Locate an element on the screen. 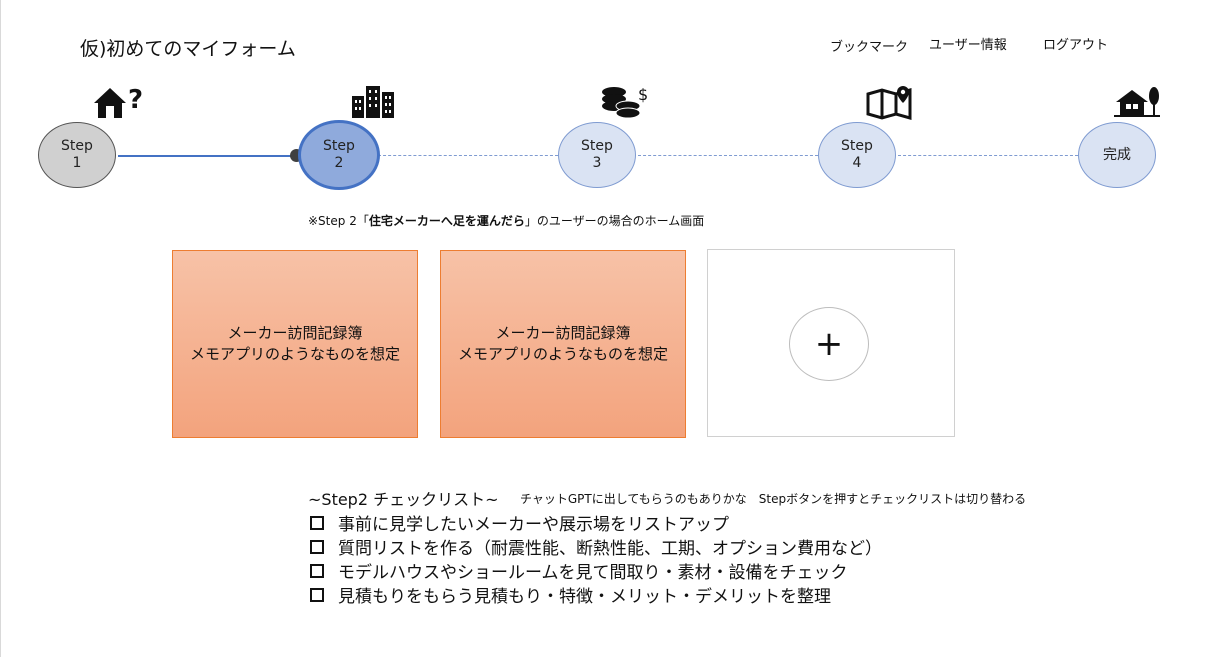 This screenshot has width=1213, height=657. step-label: 完成 is located at coordinates (1117, 154).